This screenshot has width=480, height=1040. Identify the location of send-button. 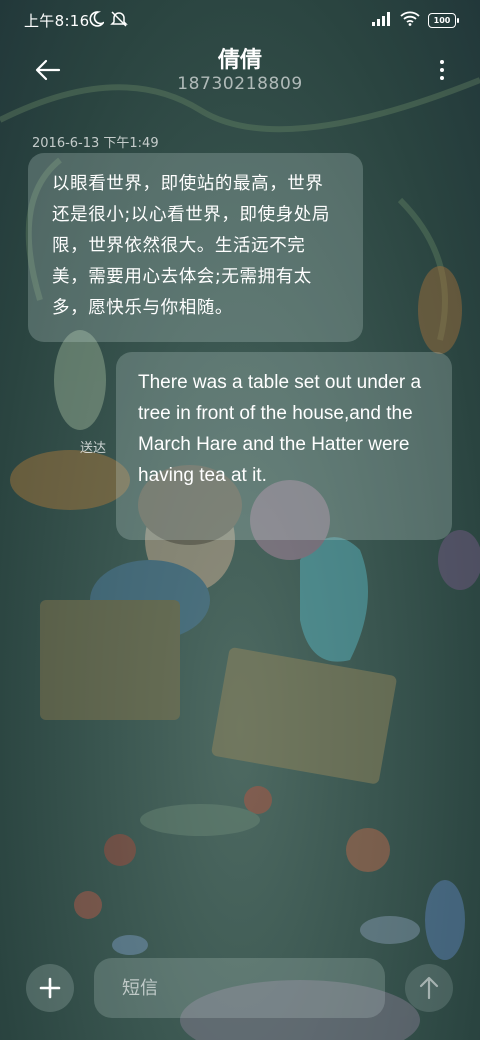
(429, 988).